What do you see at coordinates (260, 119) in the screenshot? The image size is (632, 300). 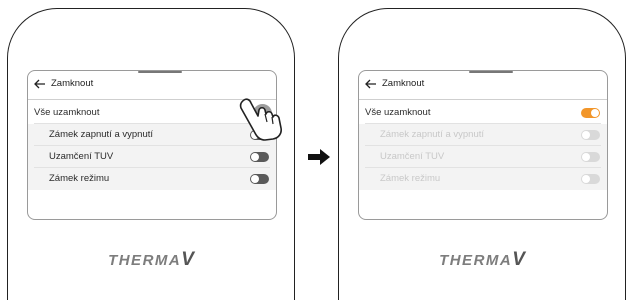 I see `pointing-hand-icon` at bounding box center [260, 119].